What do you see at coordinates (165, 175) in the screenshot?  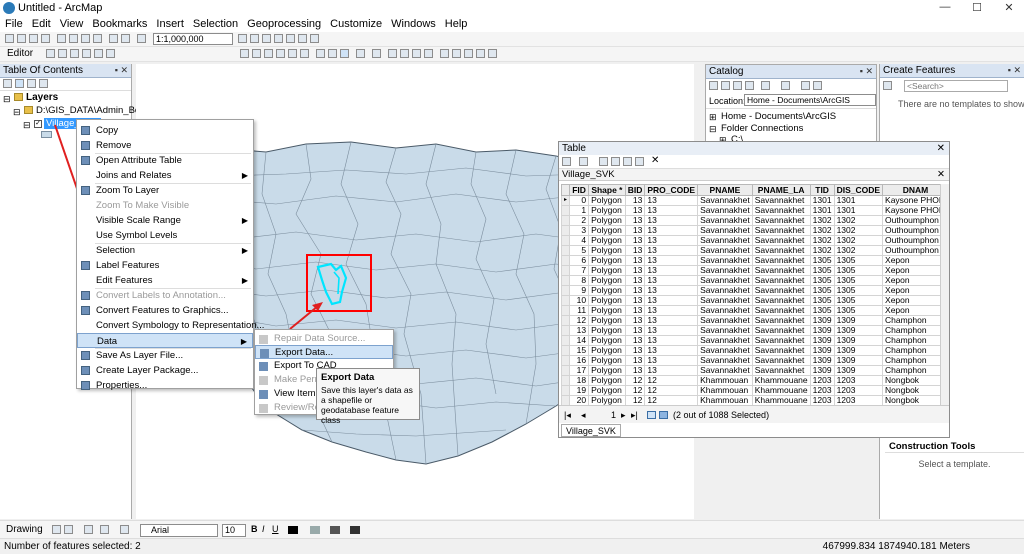 I see `menu-item-joins-and-relates: Joins and Relates ▶` at bounding box center [165, 175].